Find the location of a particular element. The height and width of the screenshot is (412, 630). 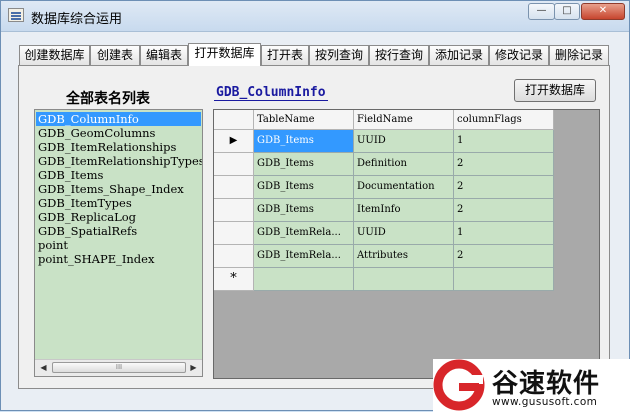

tab-add-record: 添加记录 is located at coordinates (459, 55).